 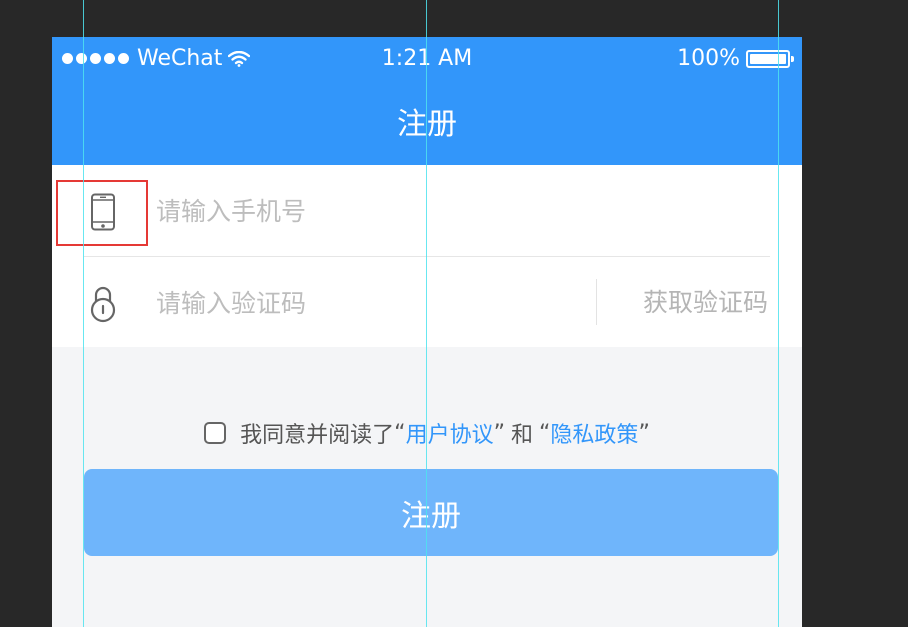 I want to click on agree-checkbox, so click(x=215, y=433).